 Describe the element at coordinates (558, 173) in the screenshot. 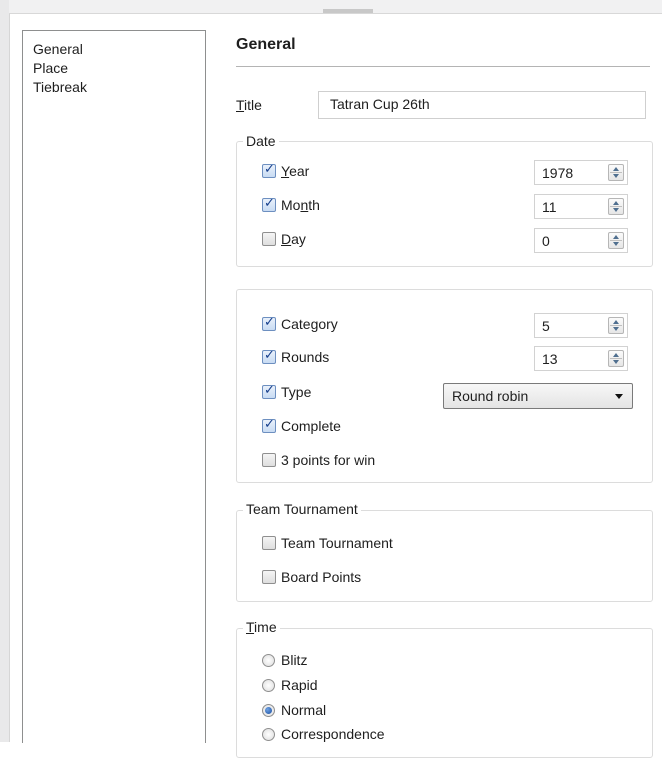

I see `year-value: 1978` at that location.